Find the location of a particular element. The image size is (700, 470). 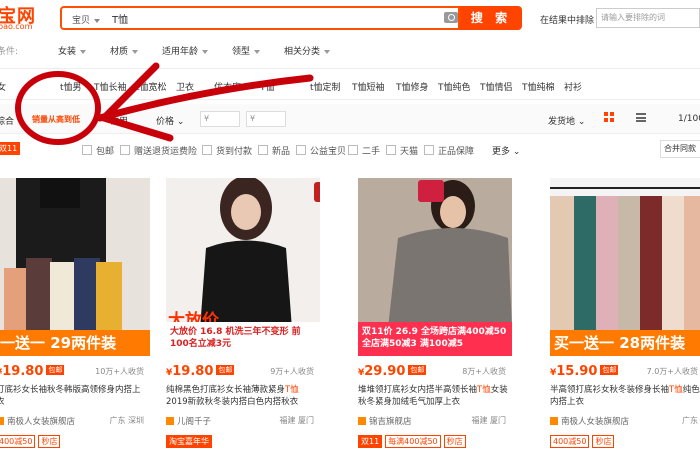

related-item: 女 is located at coordinates (3, 86).